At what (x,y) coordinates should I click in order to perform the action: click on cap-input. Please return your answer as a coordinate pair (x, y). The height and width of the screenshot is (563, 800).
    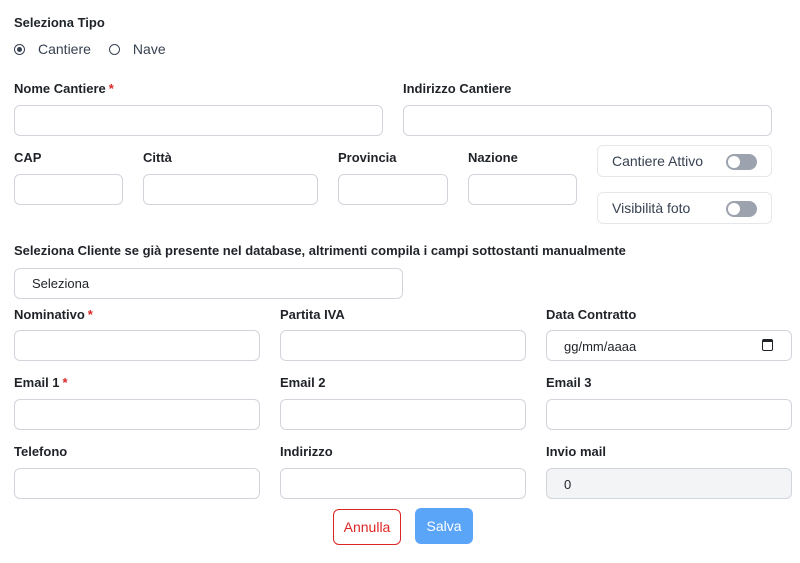
    Looking at the image, I should click on (68, 189).